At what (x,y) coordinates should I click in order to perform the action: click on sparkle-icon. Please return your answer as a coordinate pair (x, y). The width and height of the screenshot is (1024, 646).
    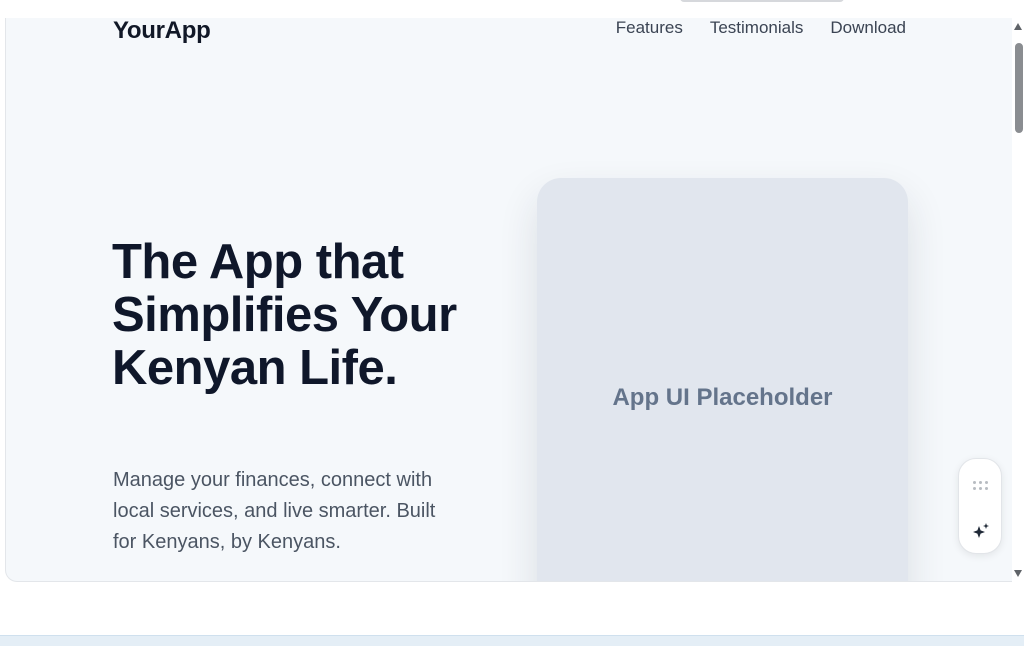
    Looking at the image, I should click on (981, 531).